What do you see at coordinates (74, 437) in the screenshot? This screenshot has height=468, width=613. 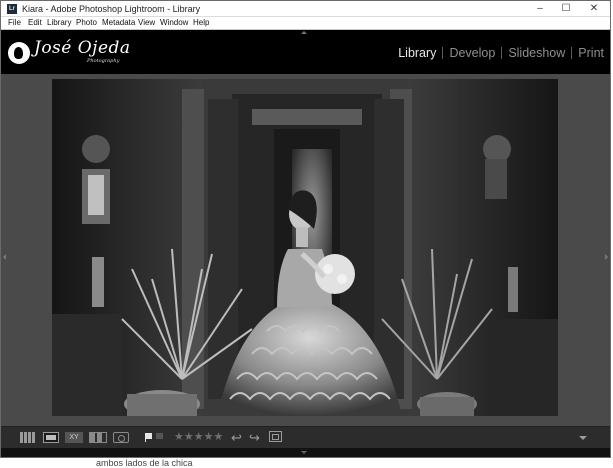 I see `compare-view-icon: XY` at bounding box center [74, 437].